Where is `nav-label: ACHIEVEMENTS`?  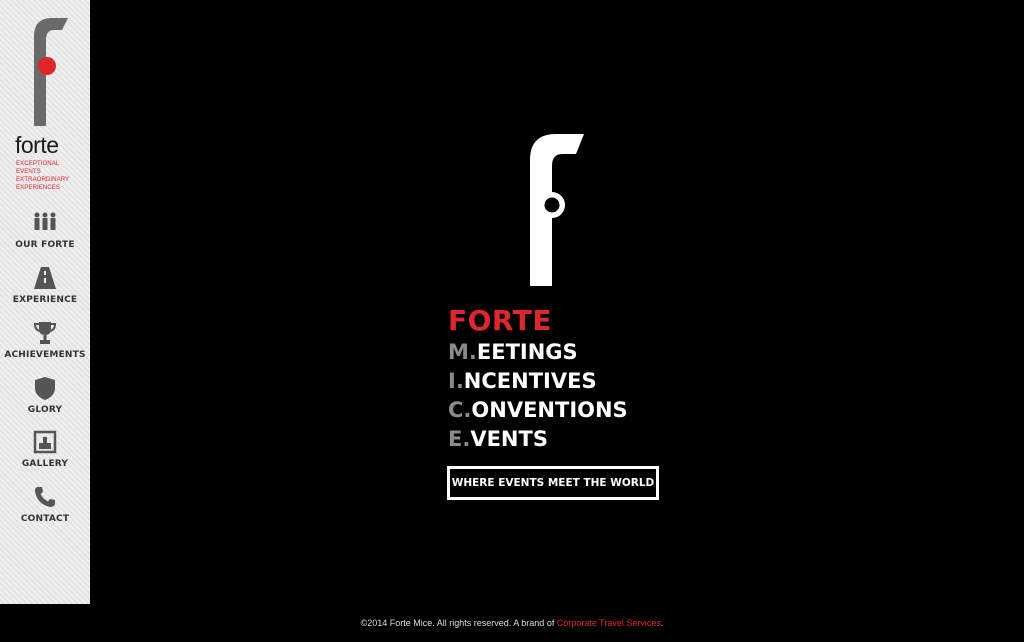
nav-label: ACHIEVEMENTS is located at coordinates (45, 355).